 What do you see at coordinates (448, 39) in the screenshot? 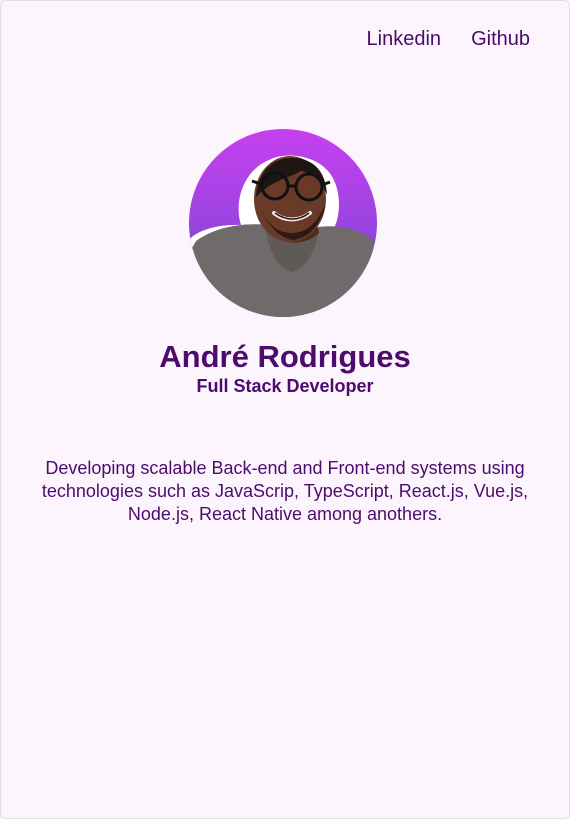
I see `top-navigation: Linkedin Github` at bounding box center [448, 39].